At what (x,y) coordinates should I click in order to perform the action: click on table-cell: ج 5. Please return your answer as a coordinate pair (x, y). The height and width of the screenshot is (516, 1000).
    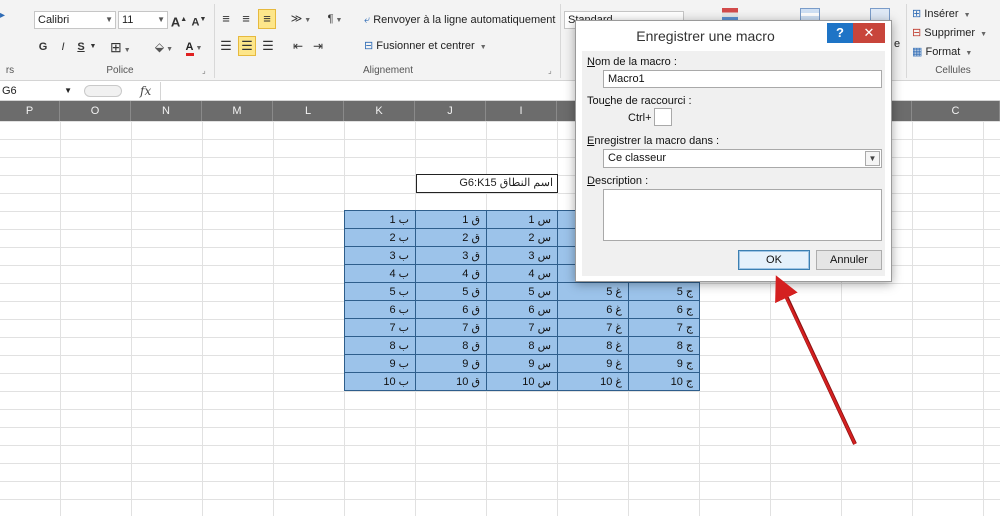
    Looking at the image, I should click on (664, 291).